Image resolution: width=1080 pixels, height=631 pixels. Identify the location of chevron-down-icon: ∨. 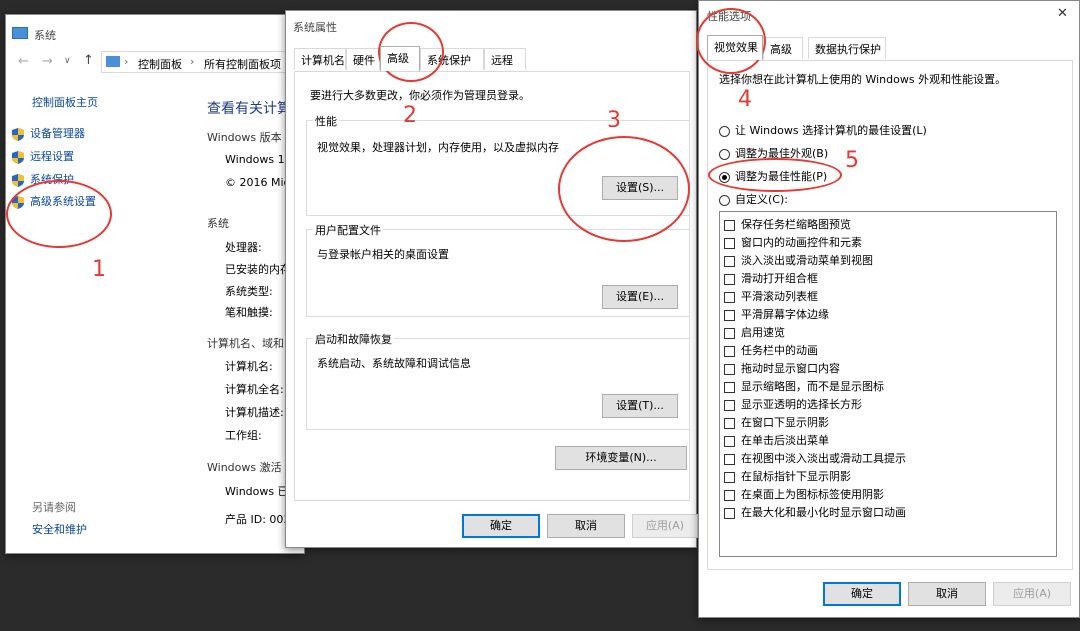
(67, 61).